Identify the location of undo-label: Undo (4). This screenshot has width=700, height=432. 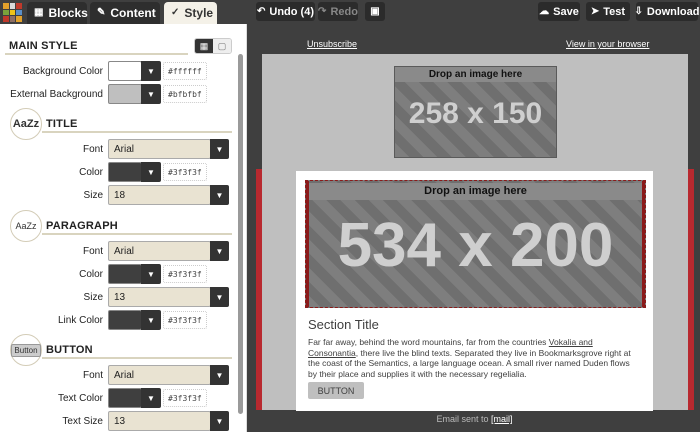
(291, 11).